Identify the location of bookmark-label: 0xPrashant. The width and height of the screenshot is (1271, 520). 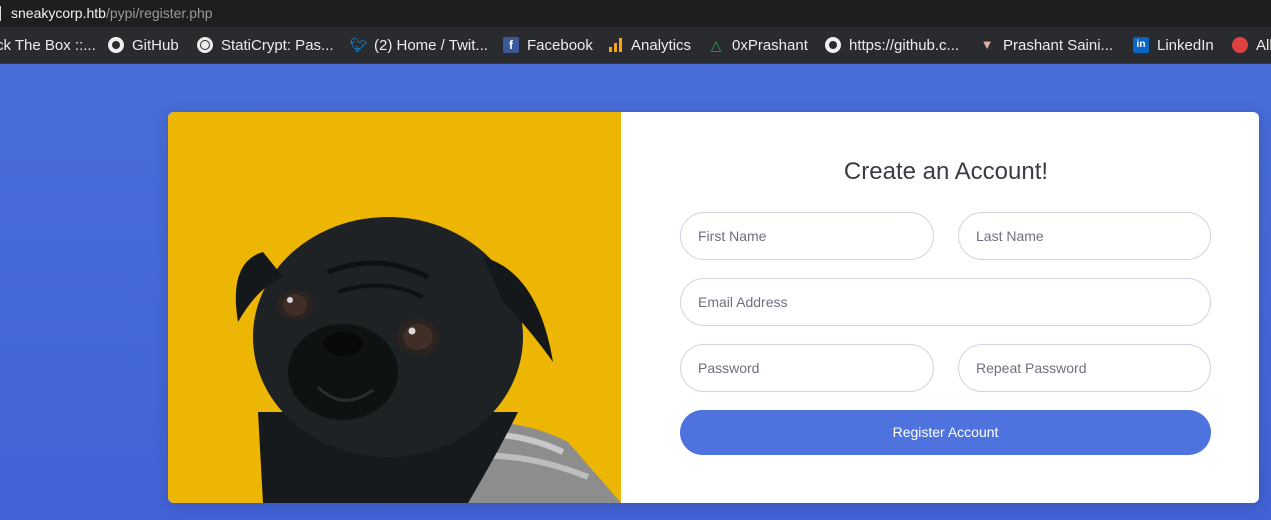
(770, 45).